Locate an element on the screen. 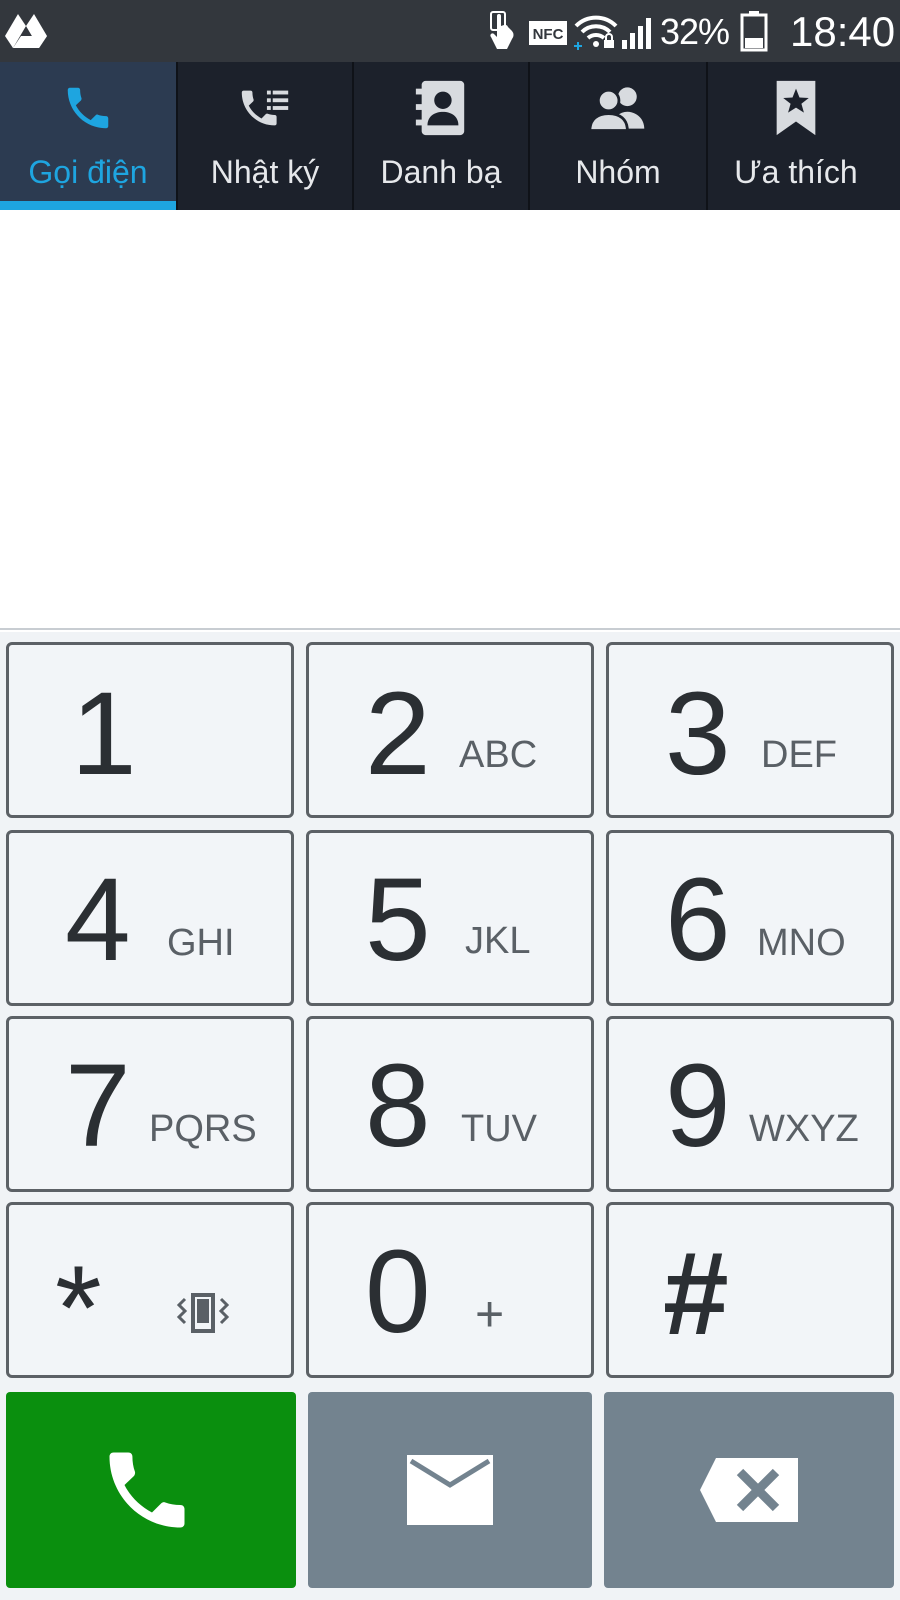  google-drive-icon is located at coordinates (26, 31).